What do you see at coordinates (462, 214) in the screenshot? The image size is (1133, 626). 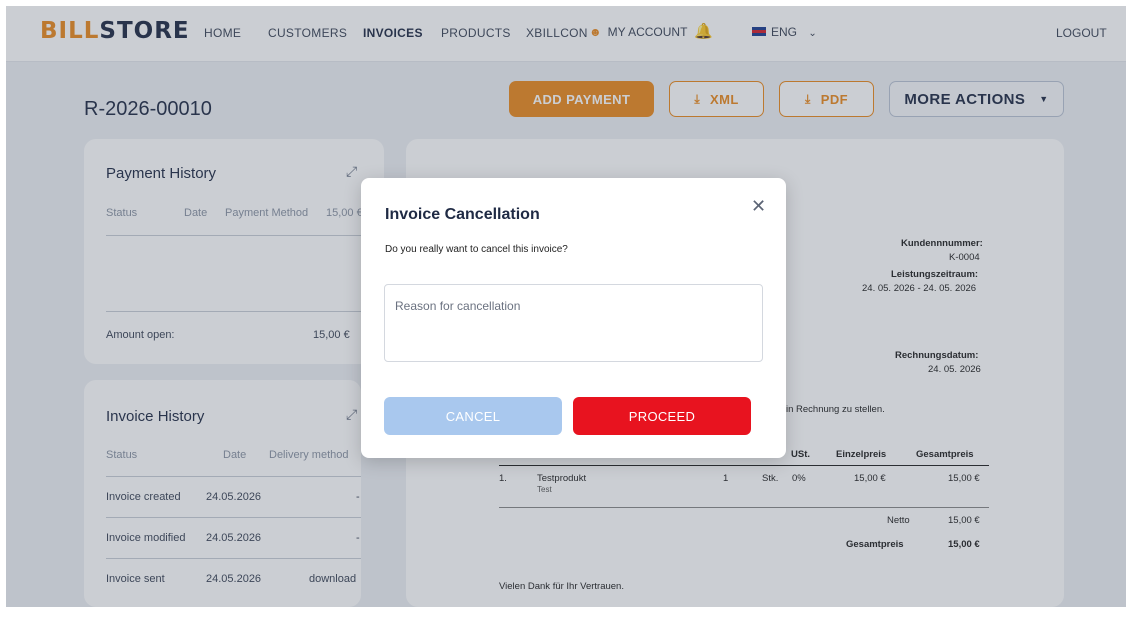 I see `dialog-title: Invoice Cancellation` at bounding box center [462, 214].